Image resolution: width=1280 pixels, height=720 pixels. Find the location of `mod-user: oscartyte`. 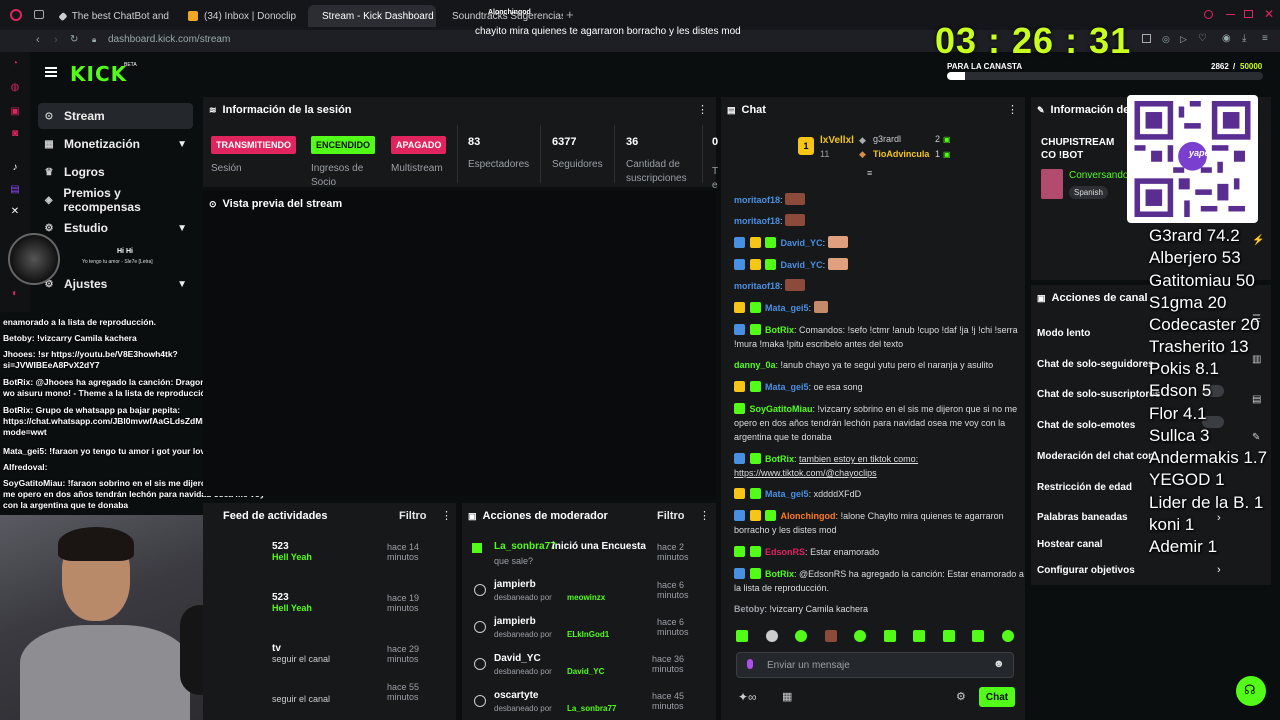

mod-user: oscartyte is located at coordinates (516, 695).